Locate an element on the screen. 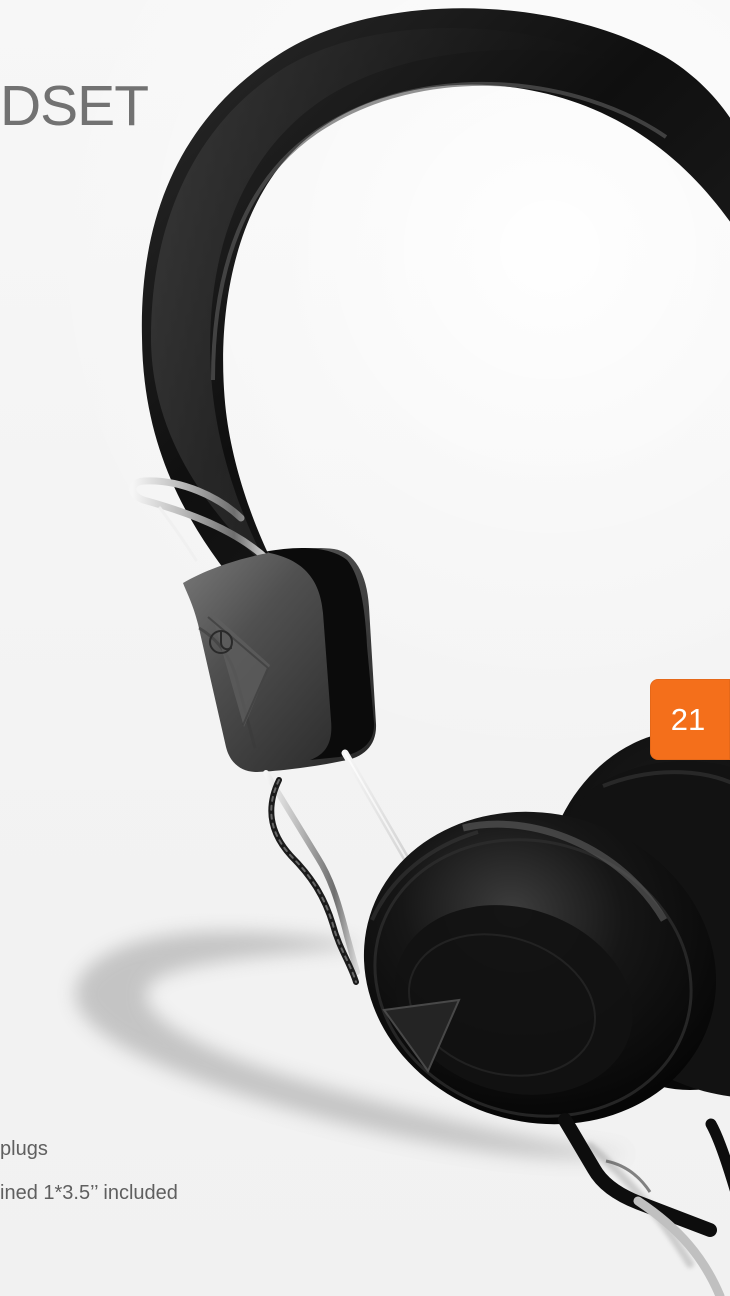 This screenshot has height=1296, width=730. page-number: 21 is located at coordinates (688, 719).